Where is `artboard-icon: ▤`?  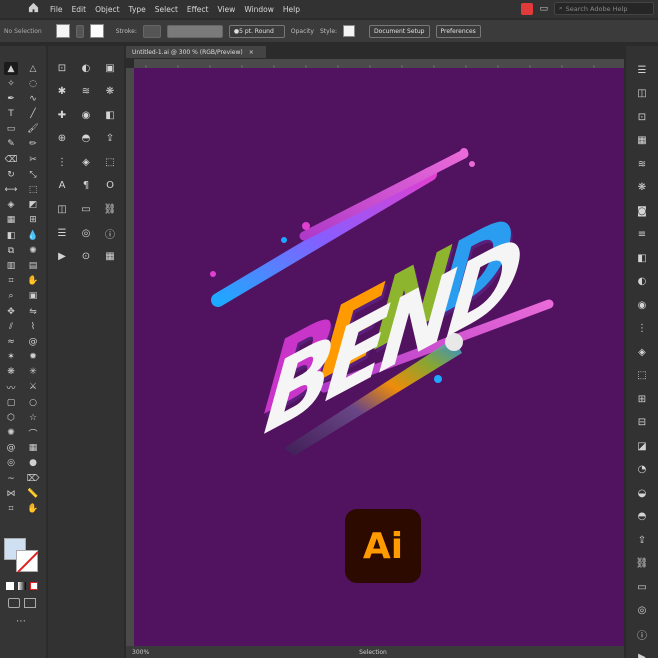 artboard-icon: ▤ is located at coordinates (33, 265).